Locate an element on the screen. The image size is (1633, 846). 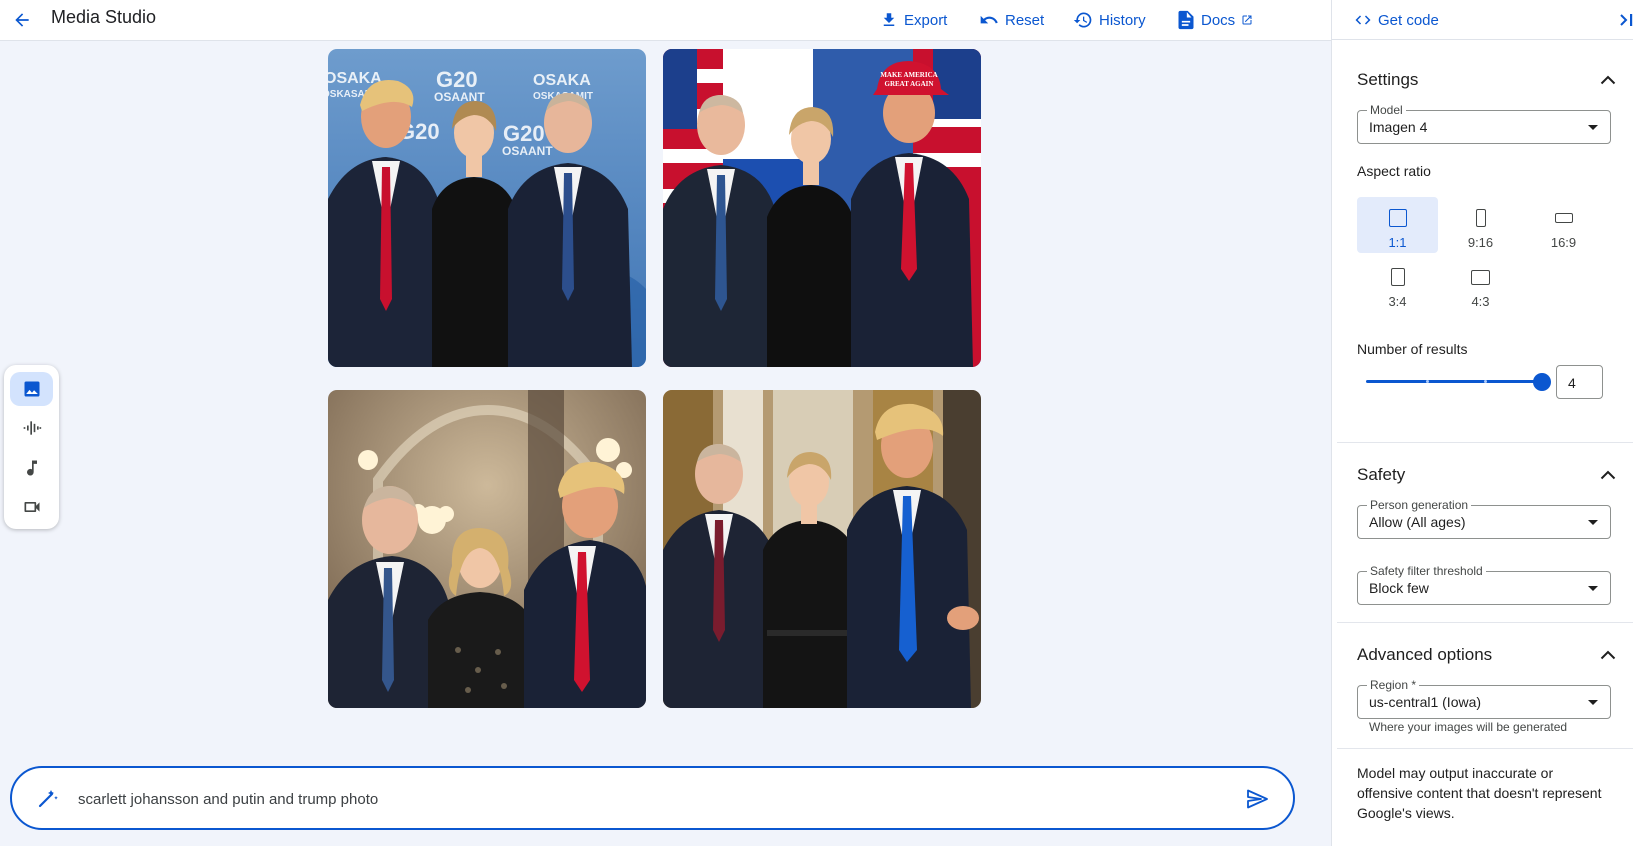
magic-wand-icon is located at coordinates (48, 799).